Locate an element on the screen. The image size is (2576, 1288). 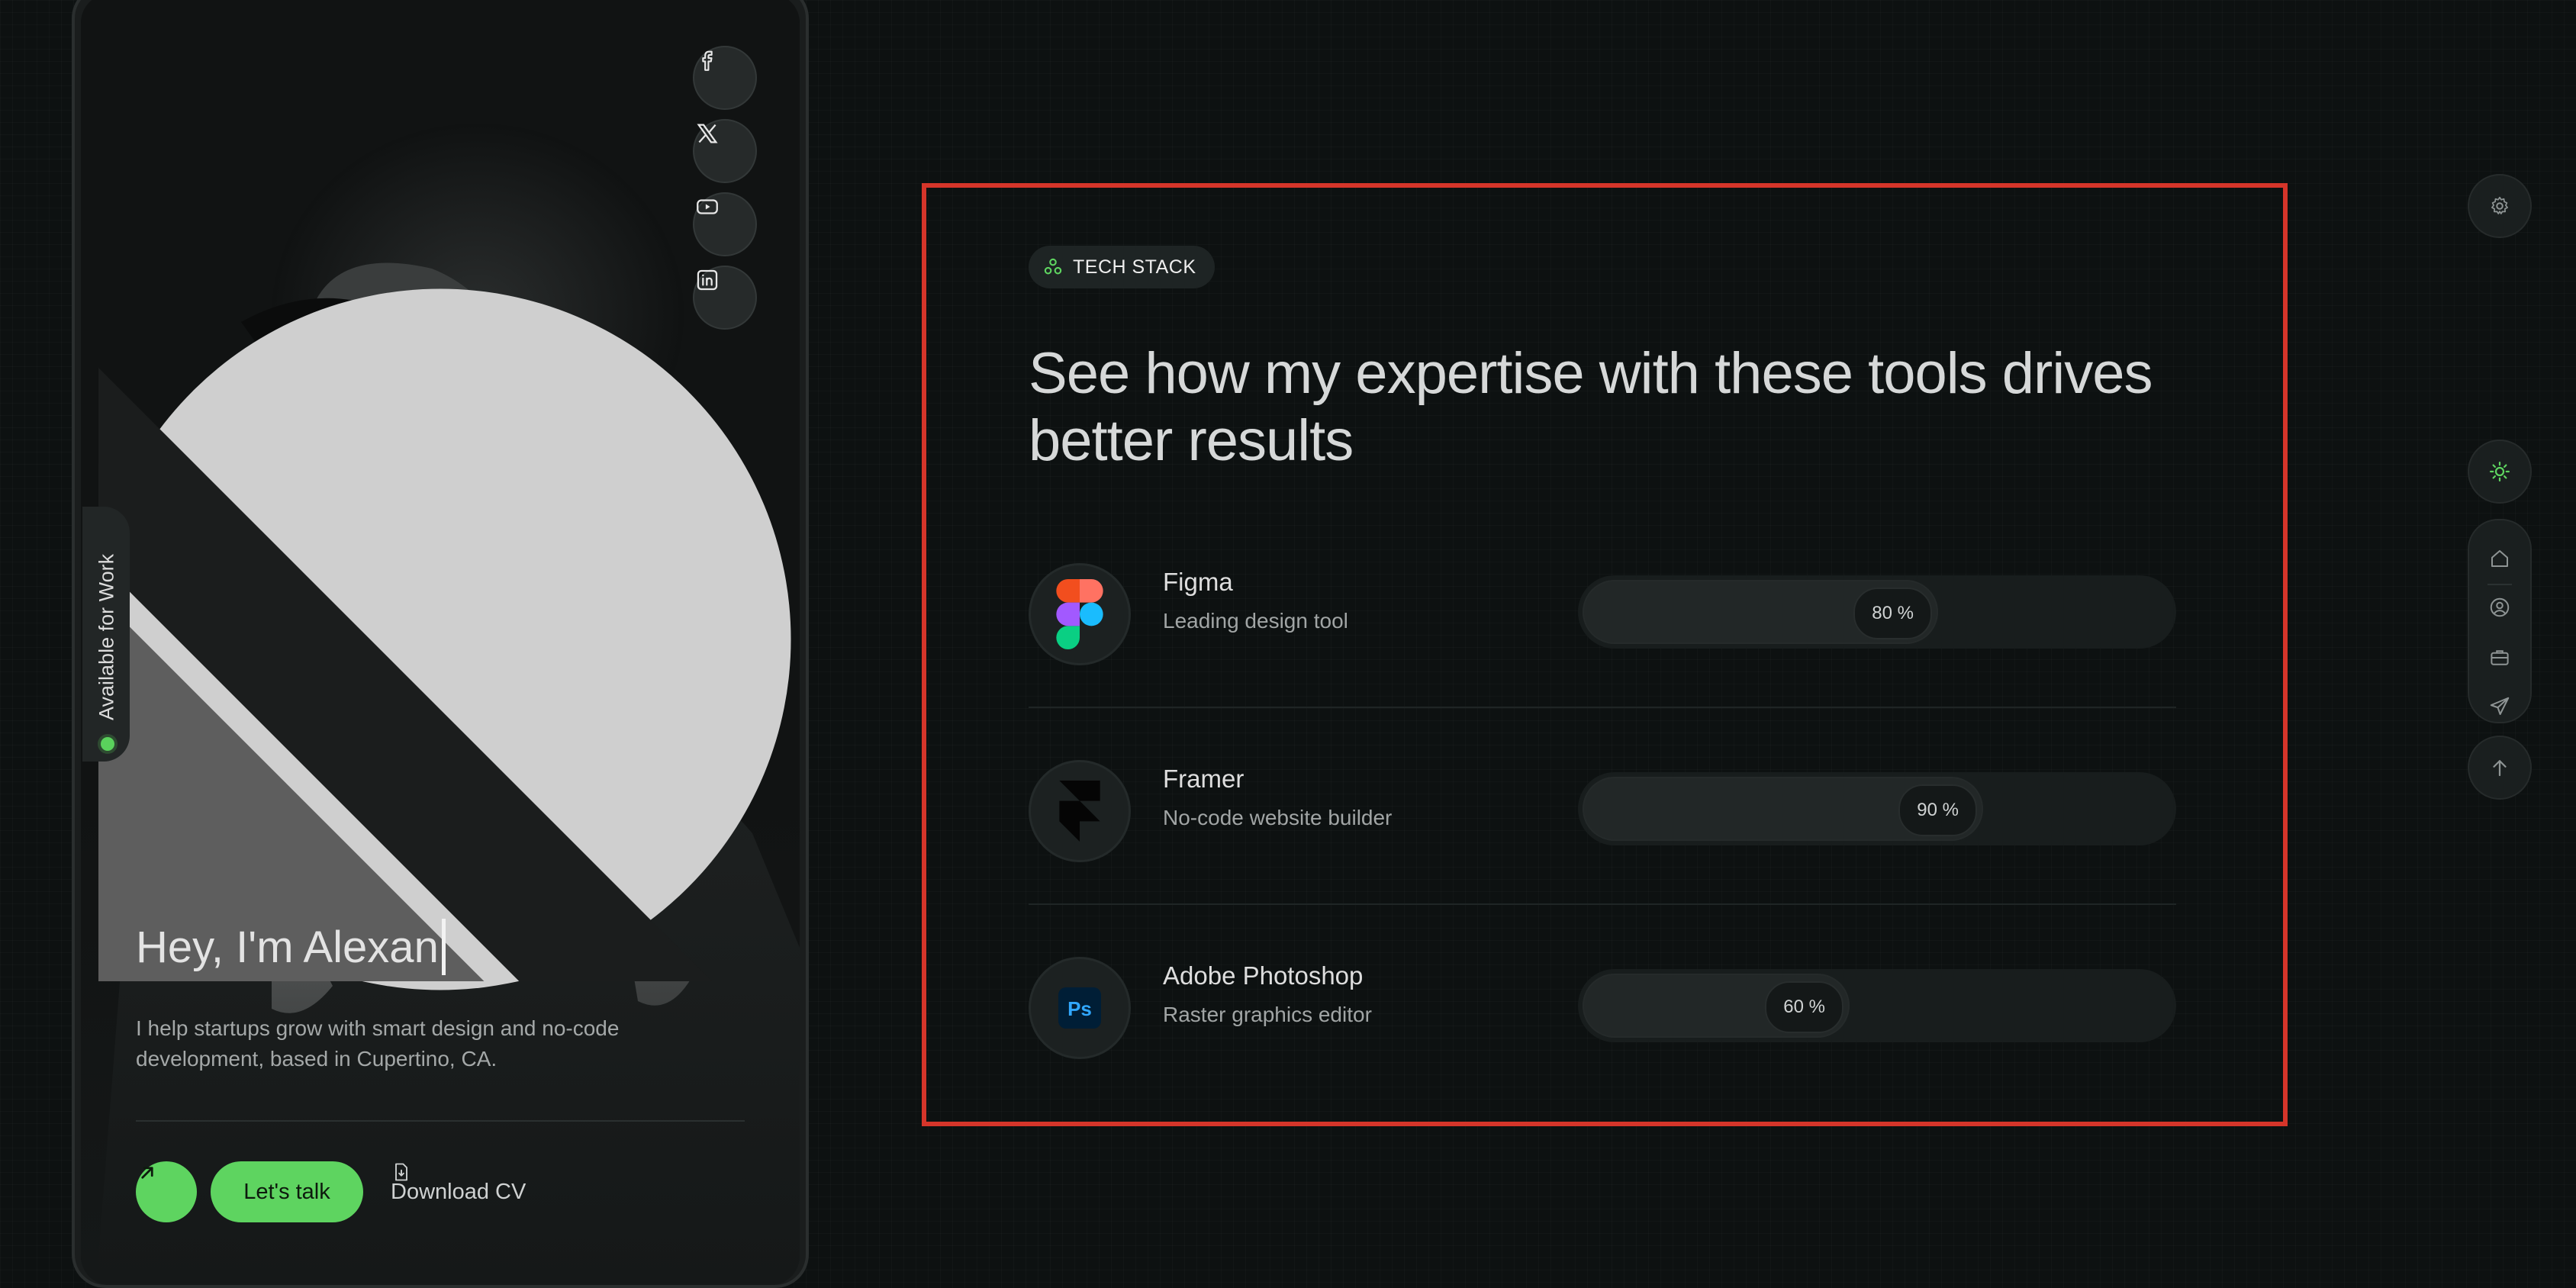
x-button is located at coordinates (725, 151).